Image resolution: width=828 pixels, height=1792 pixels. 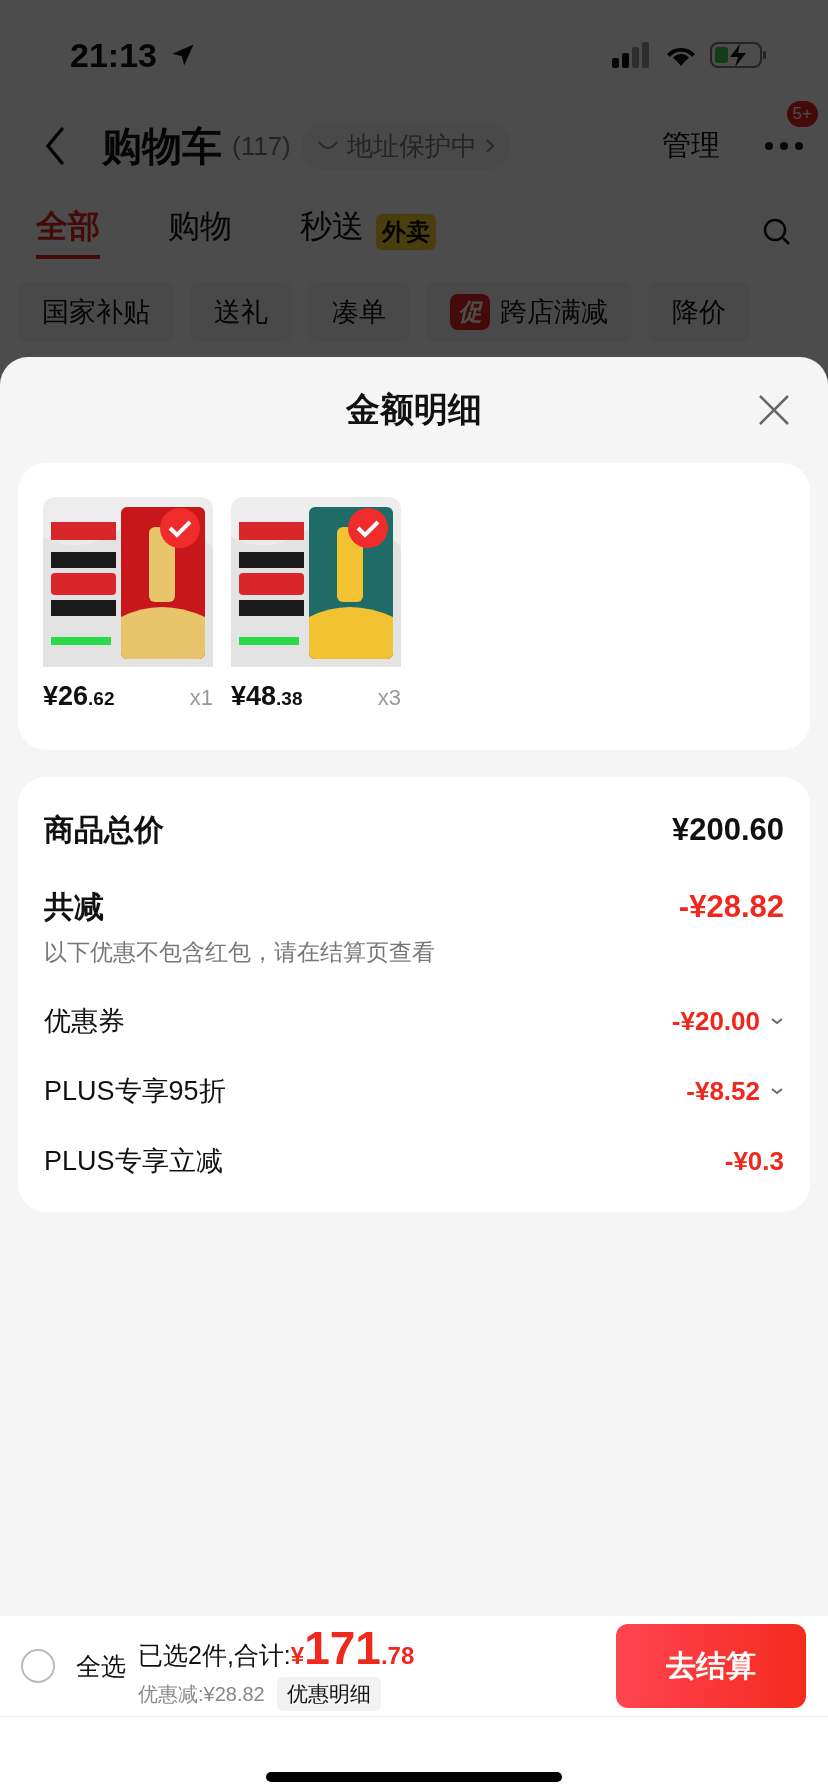 I want to click on radio-icon, so click(x=38, y=1666).